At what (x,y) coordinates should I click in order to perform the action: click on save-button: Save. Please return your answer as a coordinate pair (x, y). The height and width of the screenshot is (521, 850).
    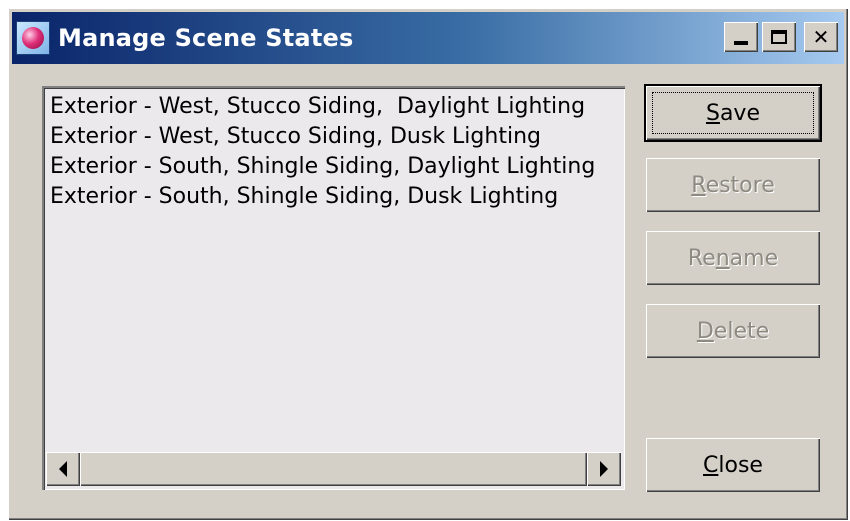
    Looking at the image, I should click on (733, 113).